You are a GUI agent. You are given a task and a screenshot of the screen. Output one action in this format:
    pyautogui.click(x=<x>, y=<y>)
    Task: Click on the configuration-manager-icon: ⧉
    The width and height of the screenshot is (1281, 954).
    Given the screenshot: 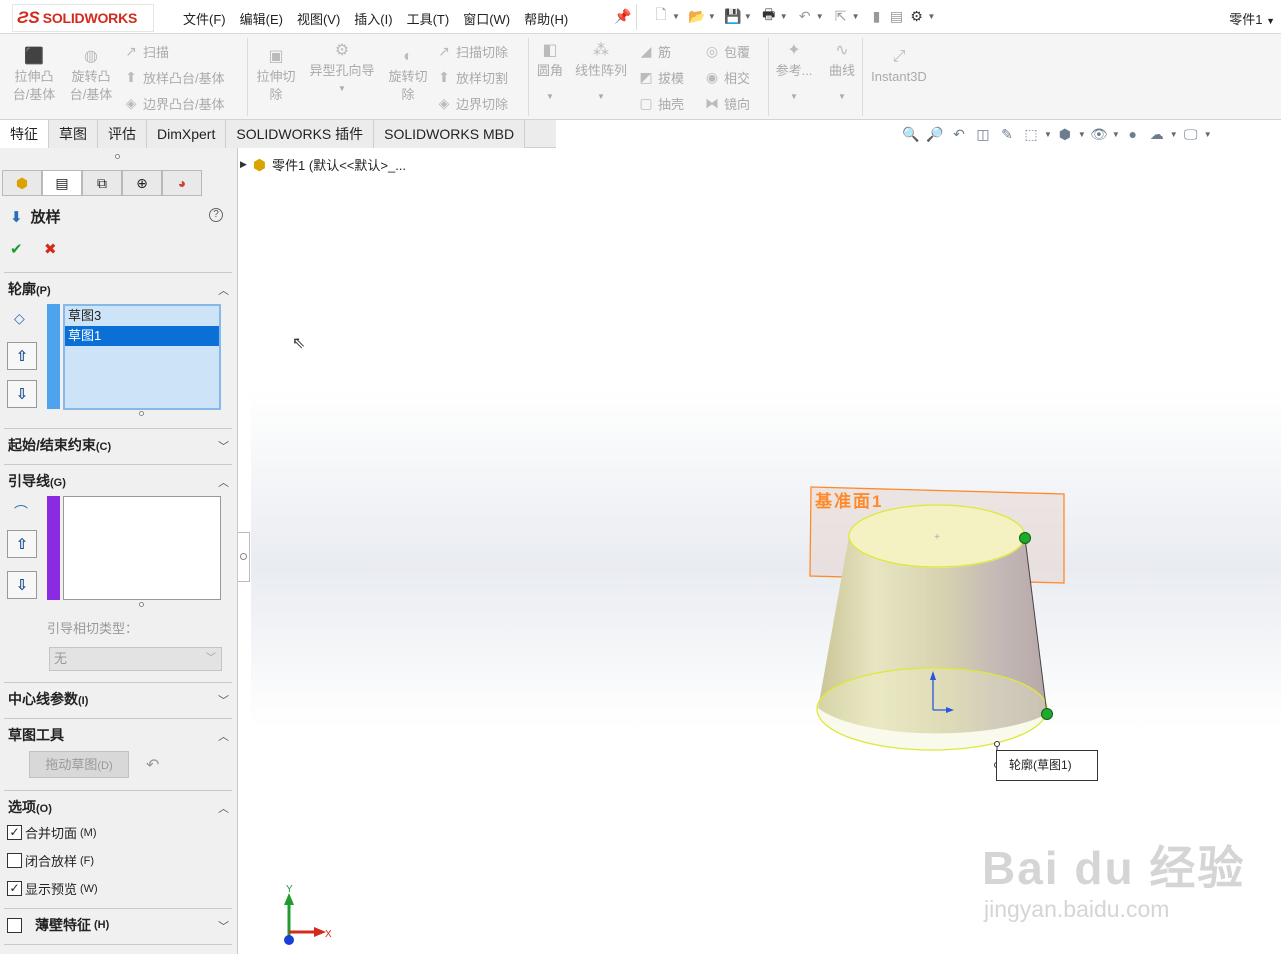 What is the action you would take?
    pyautogui.click(x=102, y=182)
    